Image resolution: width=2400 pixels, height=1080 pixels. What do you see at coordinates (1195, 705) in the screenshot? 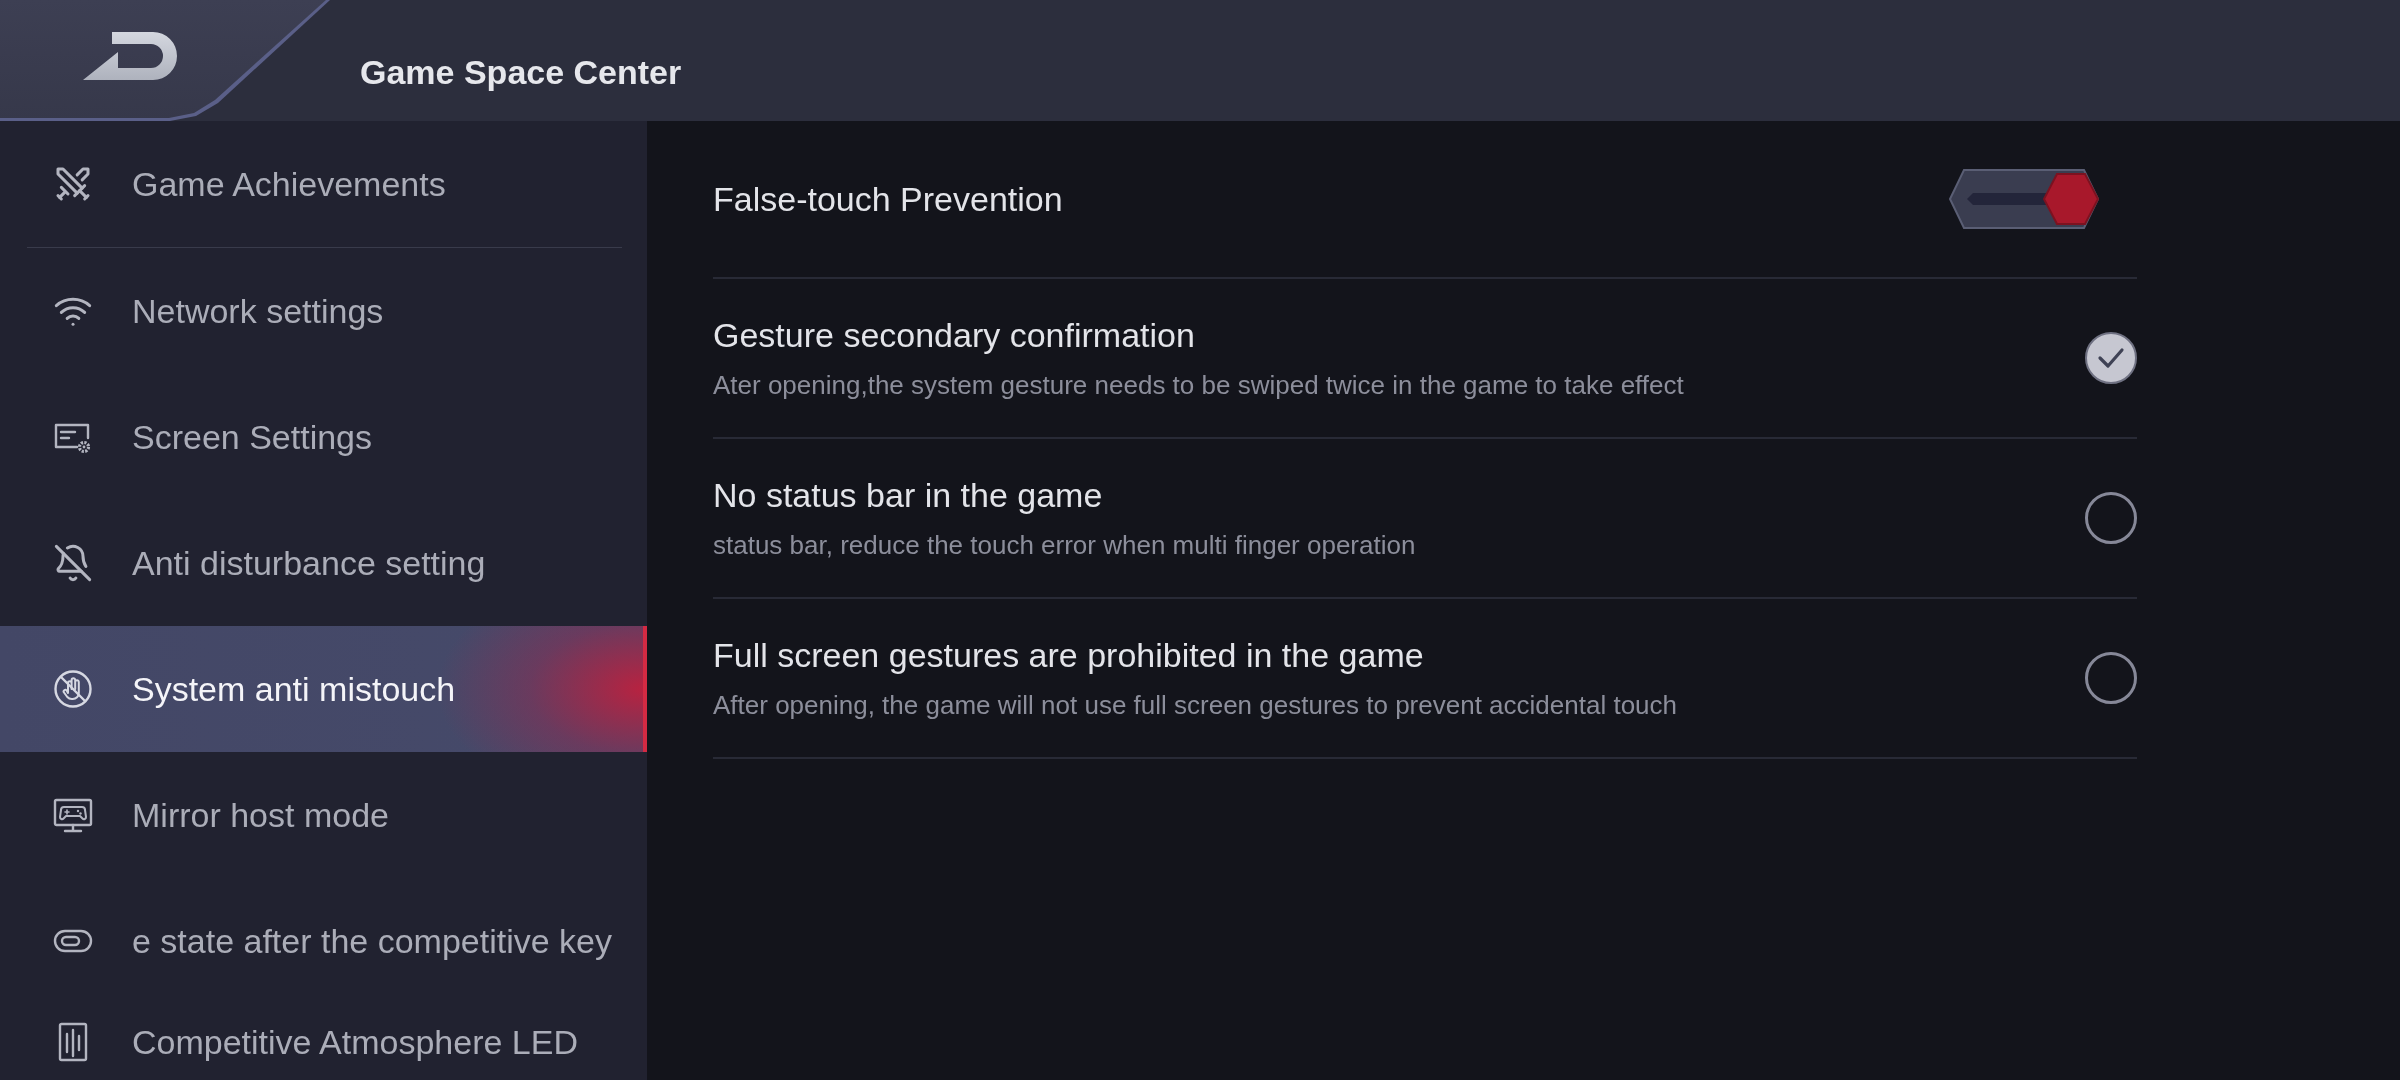
I see `setting-description: After opening, the game will not use full screen gestures to prevent accidental touch` at bounding box center [1195, 705].